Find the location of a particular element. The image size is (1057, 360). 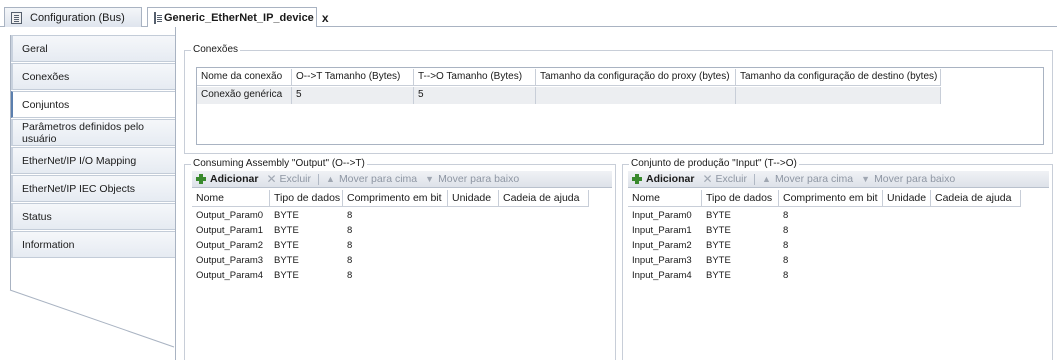

list-item: Output_Param0 BYTE 8 is located at coordinates (320, 215).